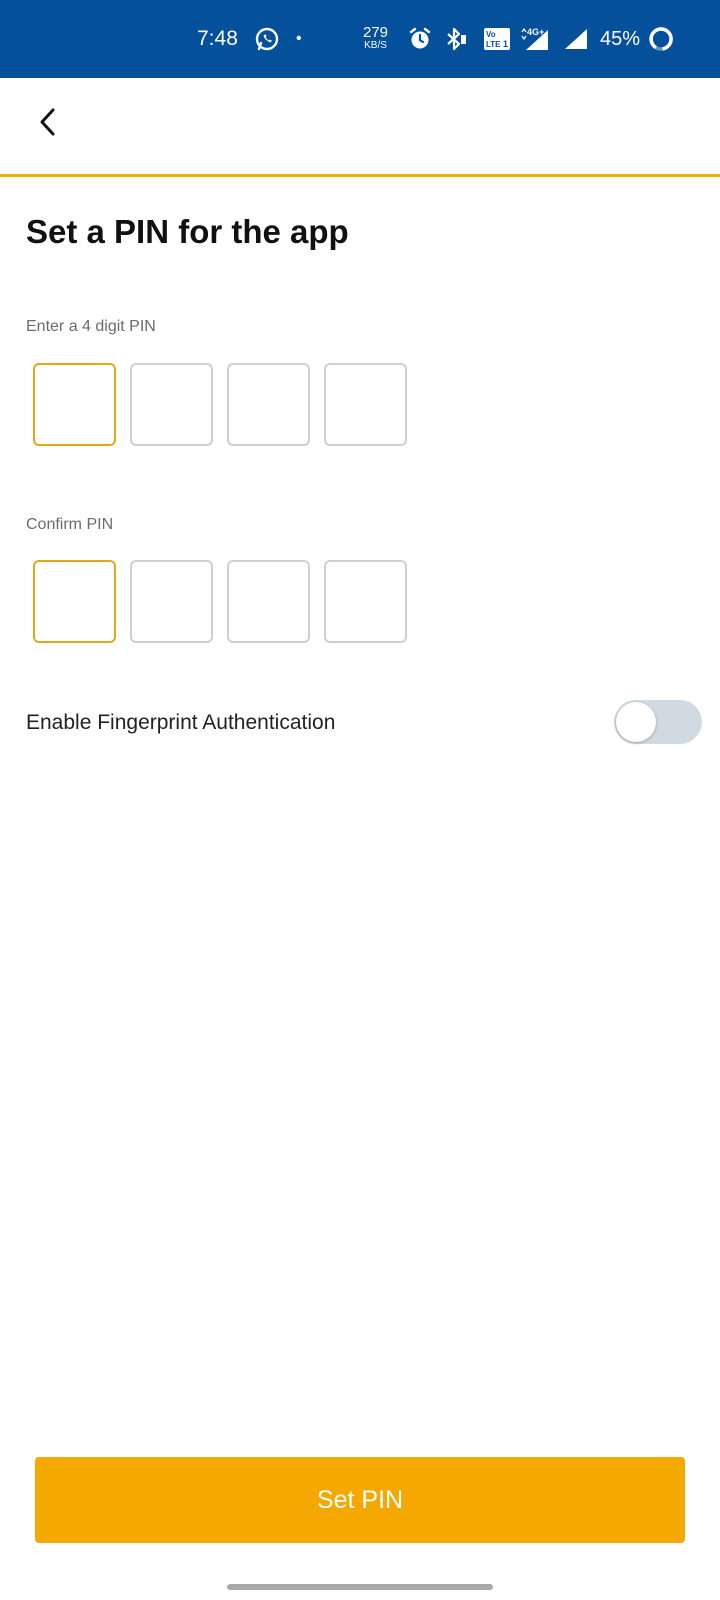 This screenshot has width=720, height=1600. Describe the element at coordinates (181, 722) in the screenshot. I see `fingerprint-label: Enable Fingerprint Authentication` at that location.